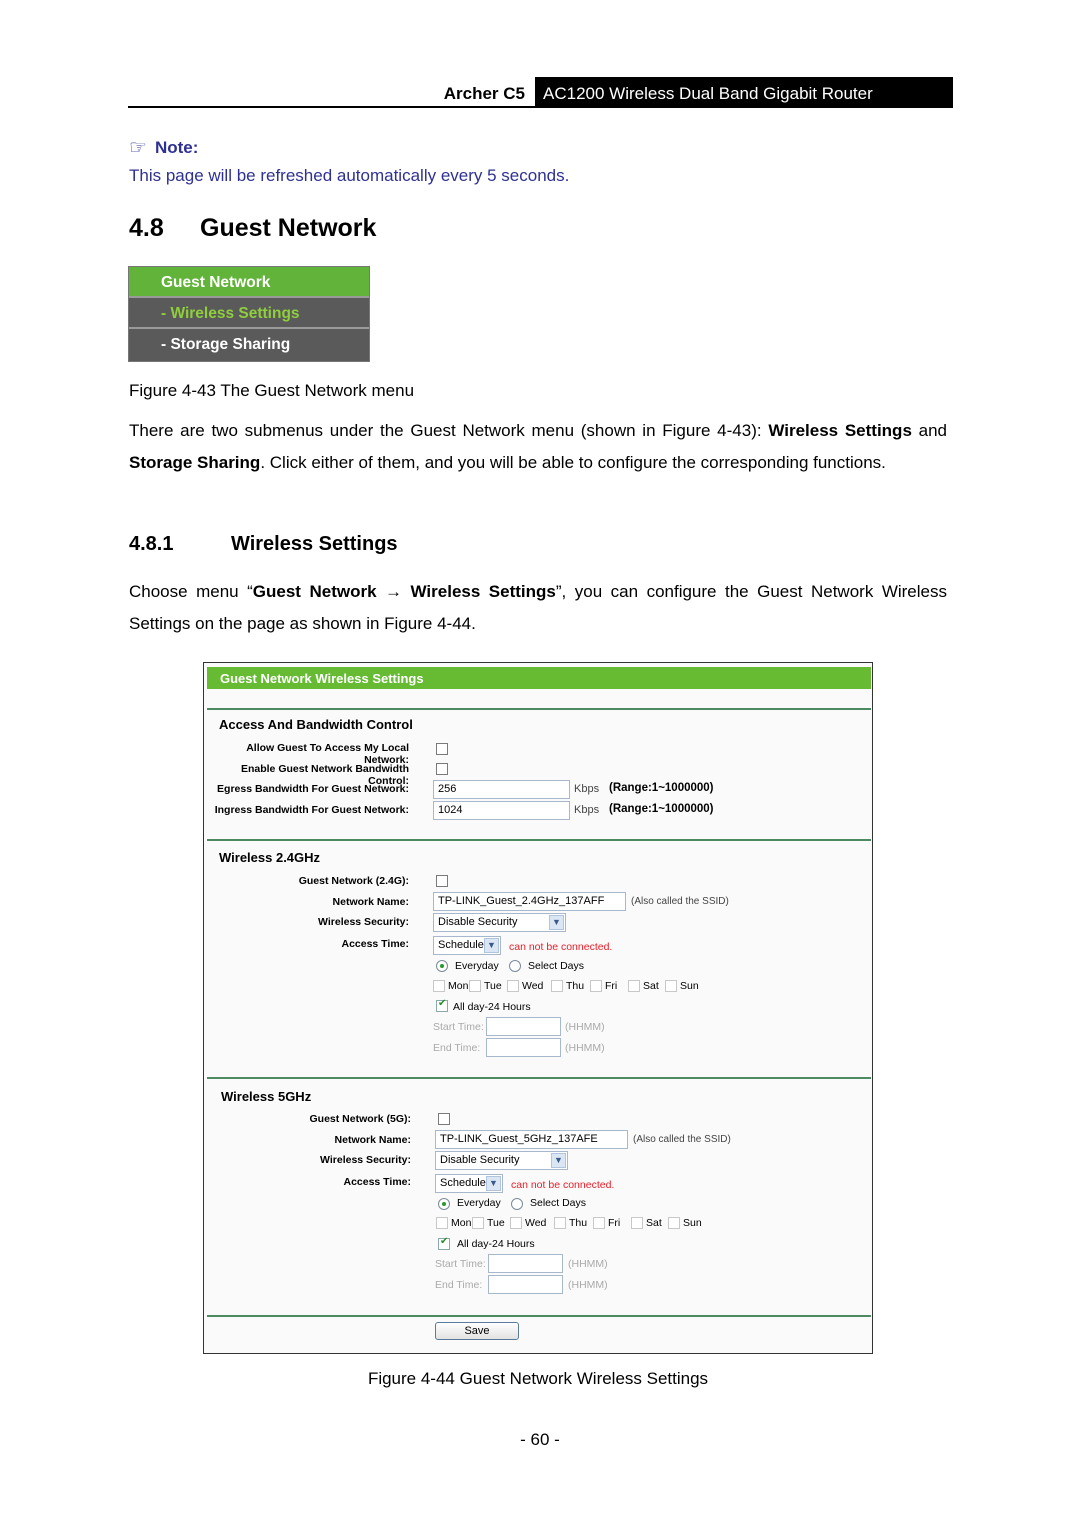 This screenshot has height=1527, width=1080. Describe the element at coordinates (195, 462) in the screenshot. I see `bold-text: Storage Sharing` at that location.